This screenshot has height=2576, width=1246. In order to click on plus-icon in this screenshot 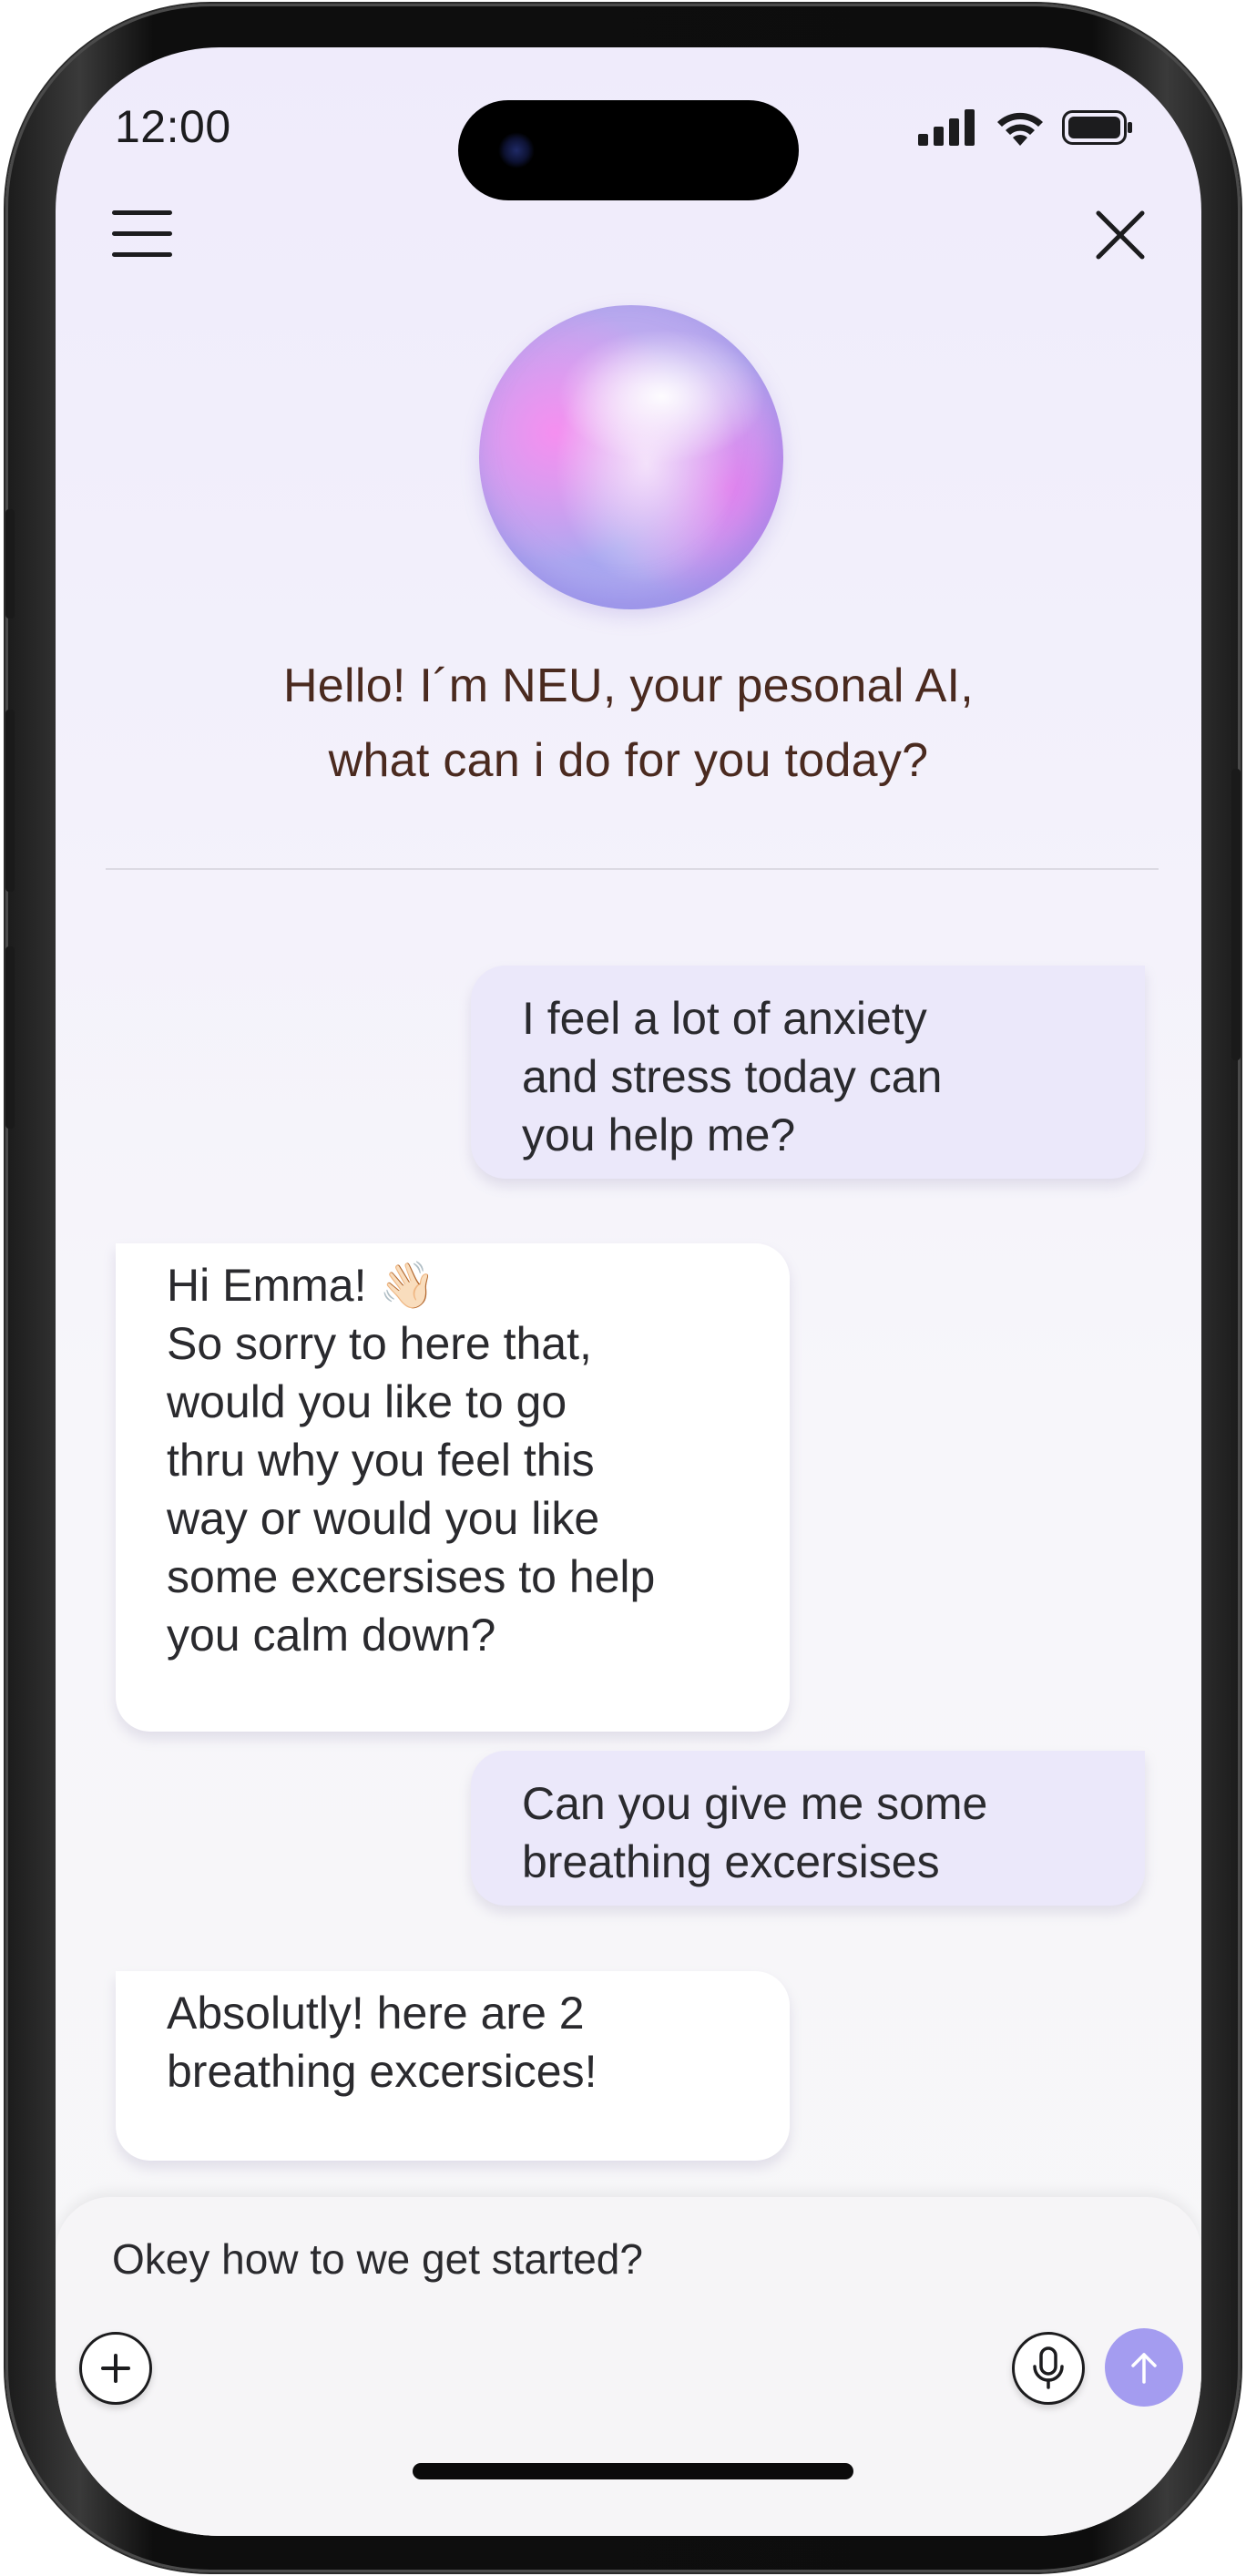, I will do `click(116, 2368)`.